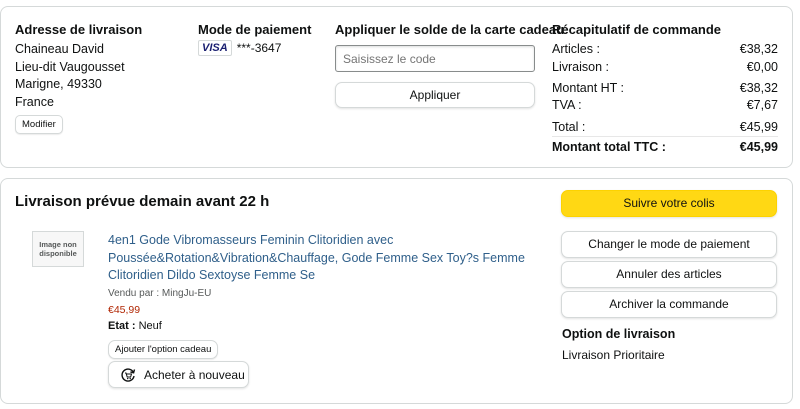  What do you see at coordinates (609, 147) in the screenshot?
I see `grand-total-label: Montant total TTC :` at bounding box center [609, 147].